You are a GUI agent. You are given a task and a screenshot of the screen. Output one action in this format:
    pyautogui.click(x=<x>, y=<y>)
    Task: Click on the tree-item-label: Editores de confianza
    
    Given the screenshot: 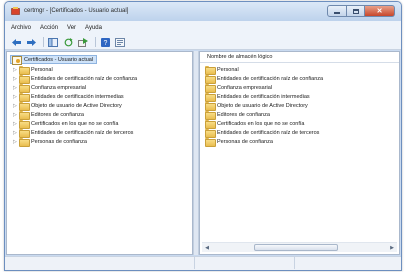 What is the action you would take?
    pyautogui.click(x=57, y=114)
    